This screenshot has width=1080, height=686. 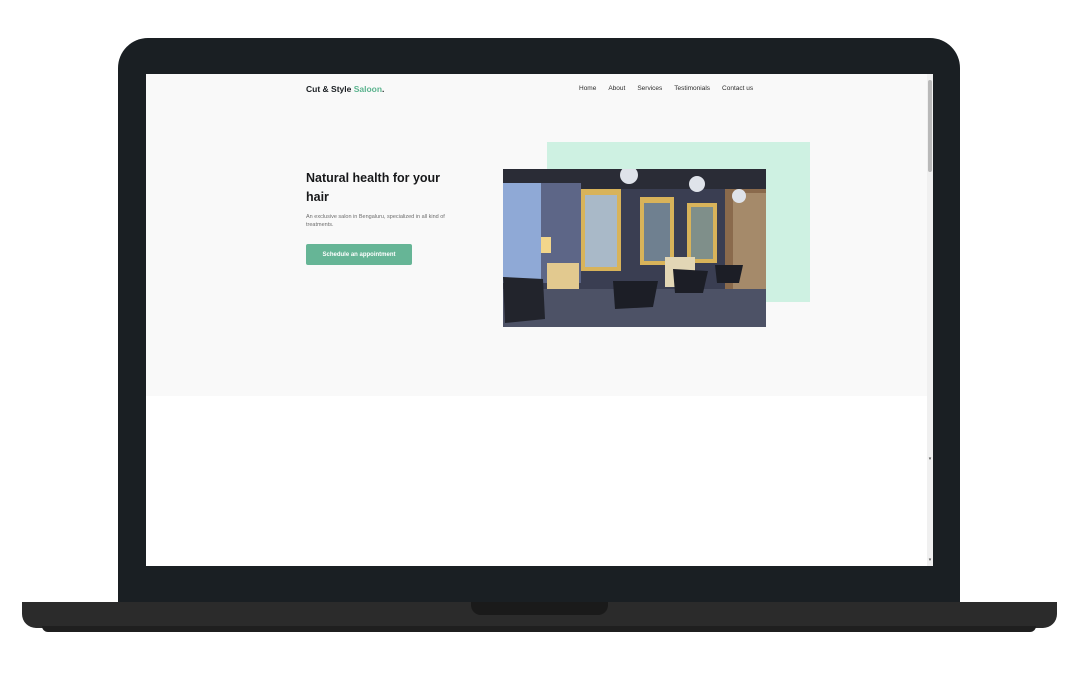 I want to click on nav-services: Services, so click(x=649, y=88).